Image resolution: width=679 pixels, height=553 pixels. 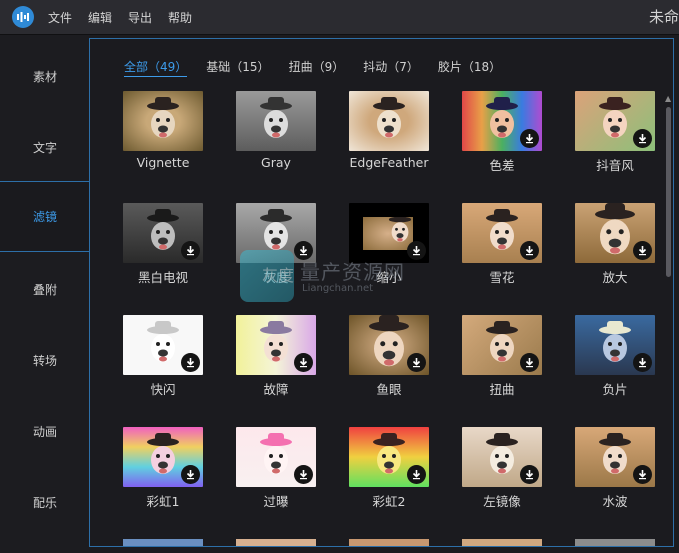 I want to click on sidebar-item-material: 素材, so click(x=45, y=76).